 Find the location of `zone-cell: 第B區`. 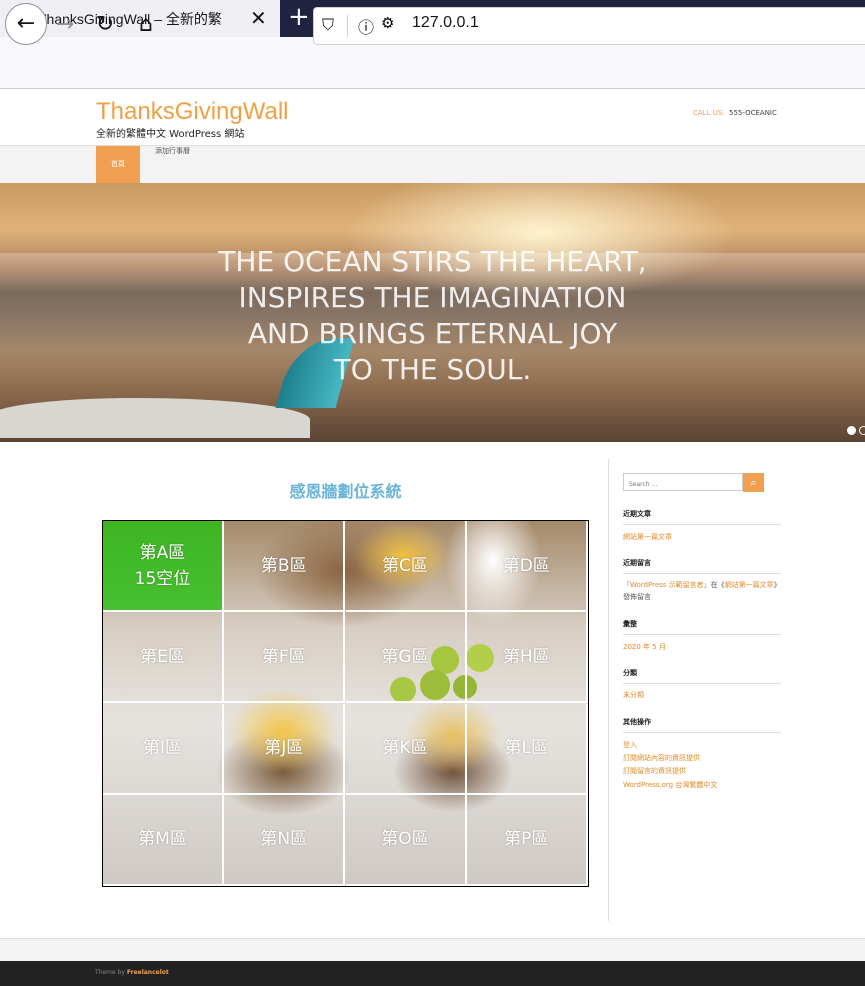

zone-cell: 第B區 is located at coordinates (285, 566).